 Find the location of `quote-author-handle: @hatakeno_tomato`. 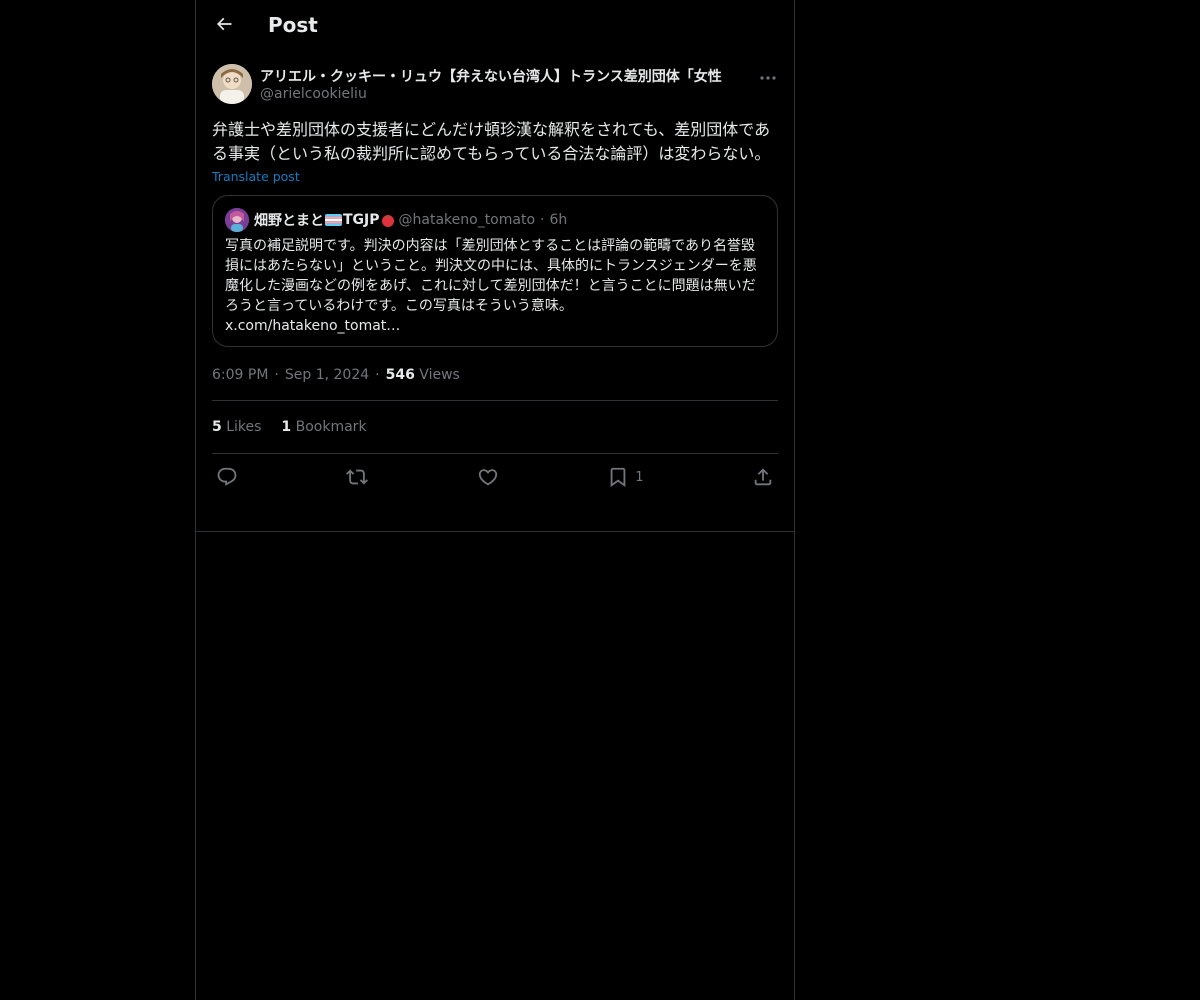

quote-author-handle: @hatakeno_tomato is located at coordinates (467, 220).